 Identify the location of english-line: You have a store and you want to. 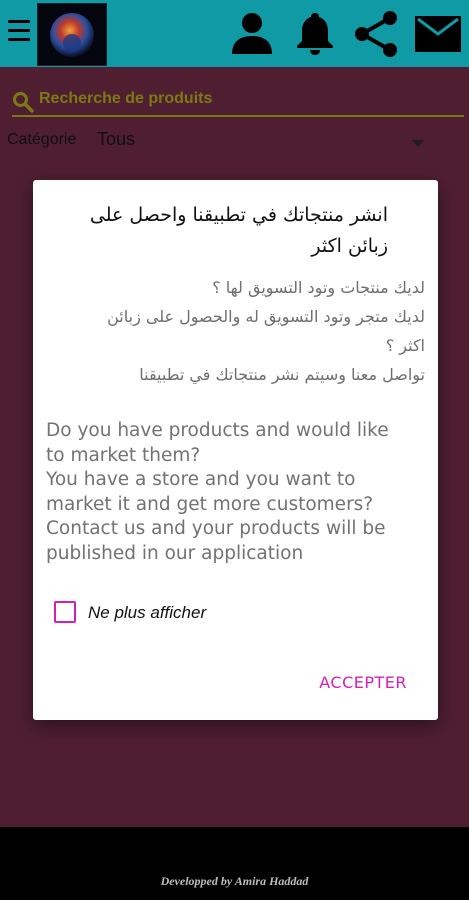
(201, 479).